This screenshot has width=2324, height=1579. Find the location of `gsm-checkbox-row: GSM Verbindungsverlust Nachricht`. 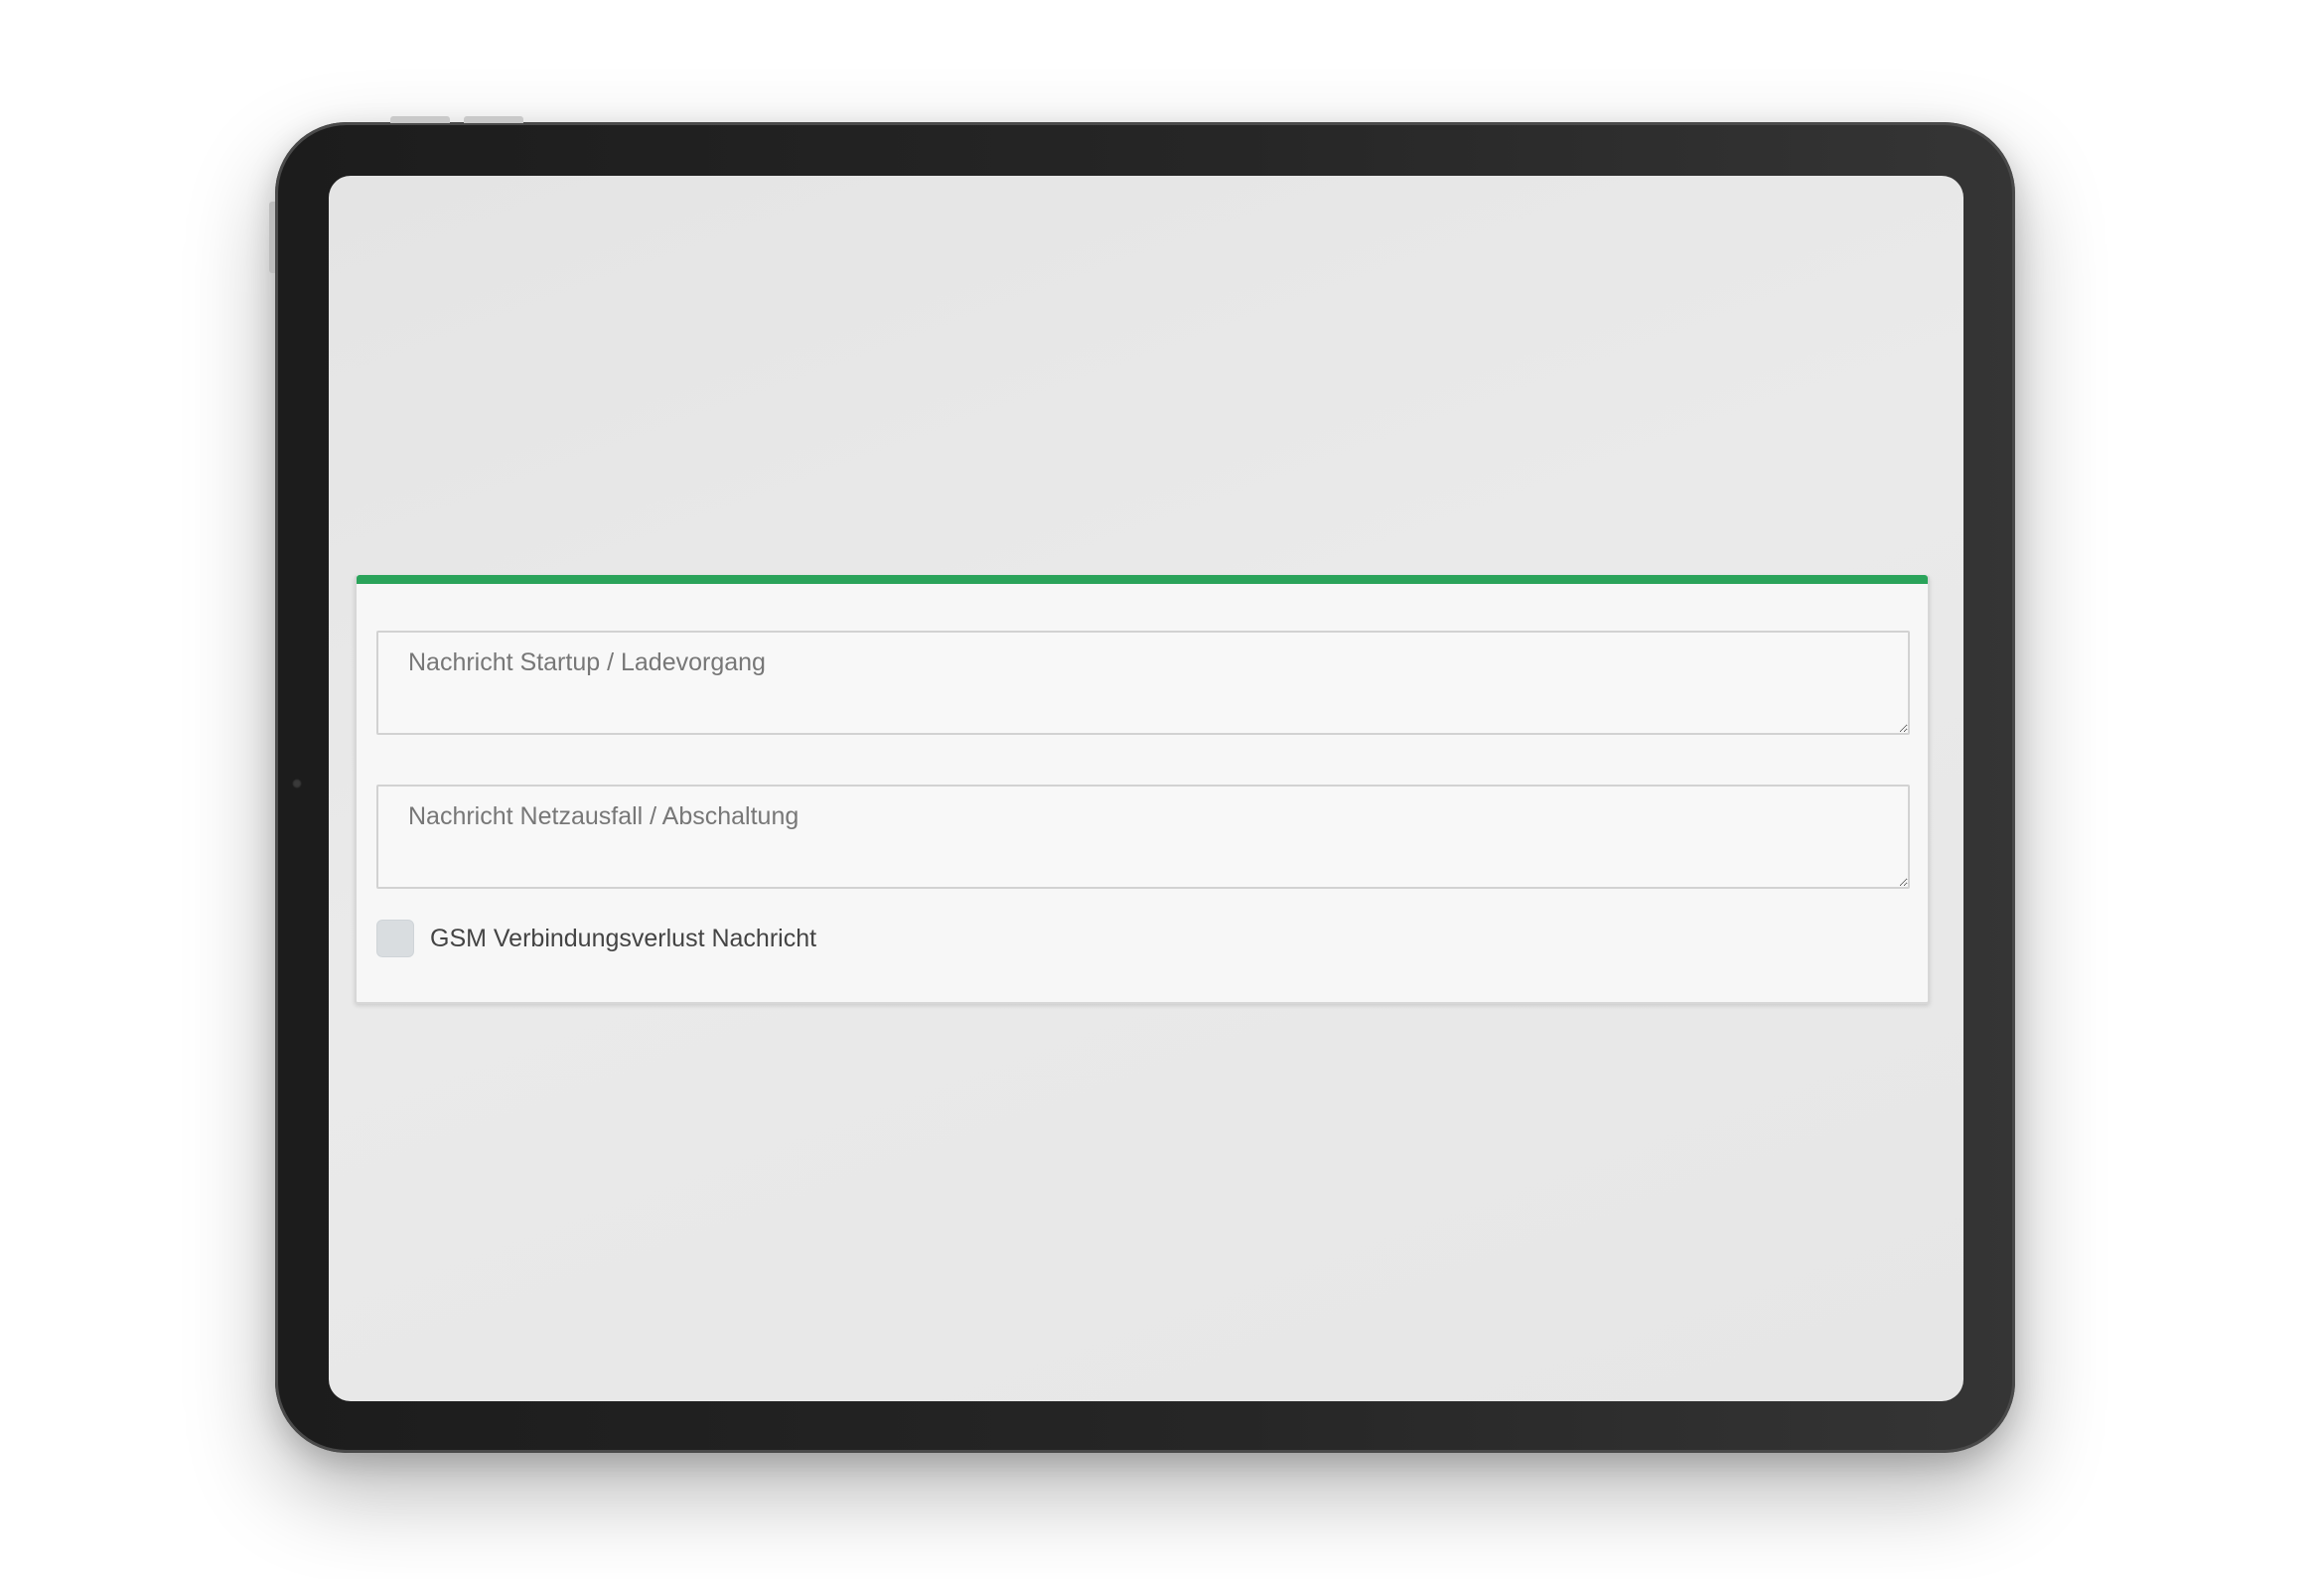

gsm-checkbox-row: GSM Verbindungsverlust Nachricht is located at coordinates (596, 938).